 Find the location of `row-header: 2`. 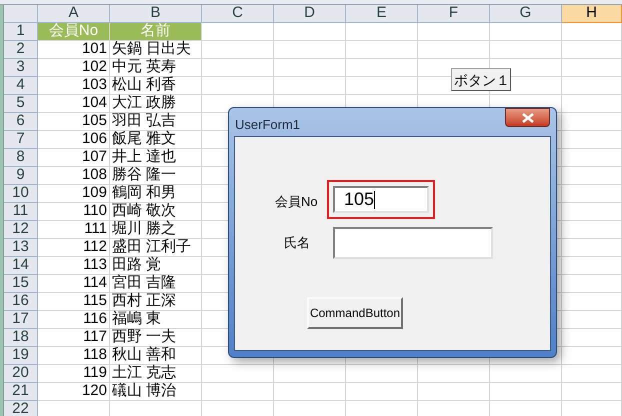

row-header: 2 is located at coordinates (21, 50).